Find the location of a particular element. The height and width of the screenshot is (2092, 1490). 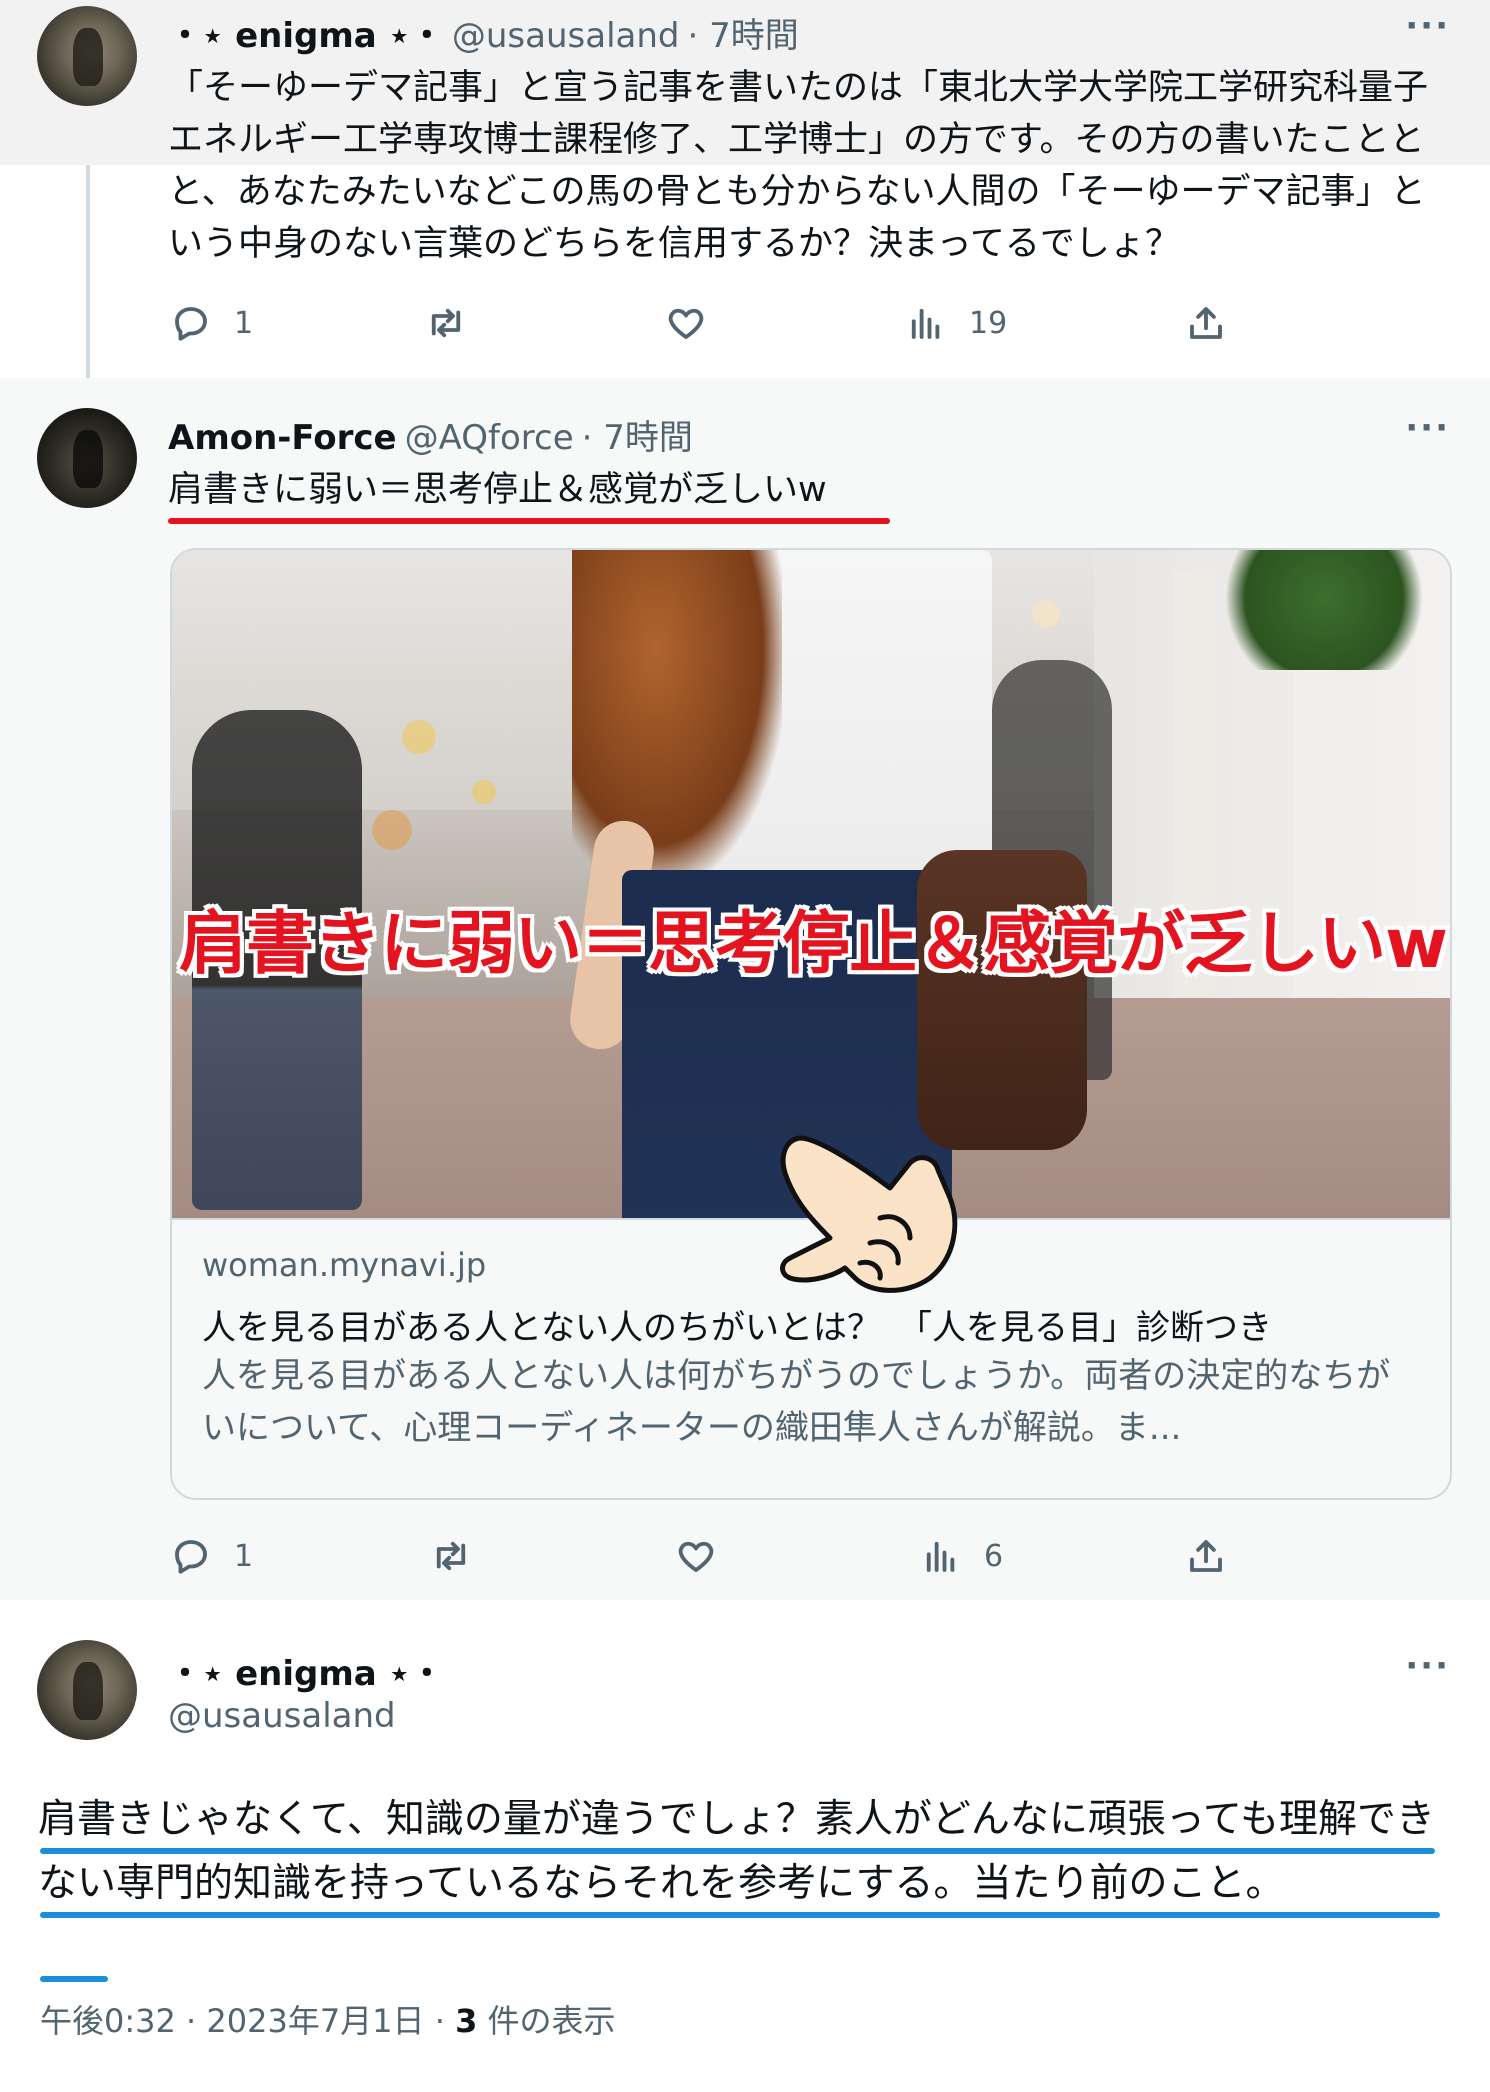

red-underline is located at coordinates (529, 521).